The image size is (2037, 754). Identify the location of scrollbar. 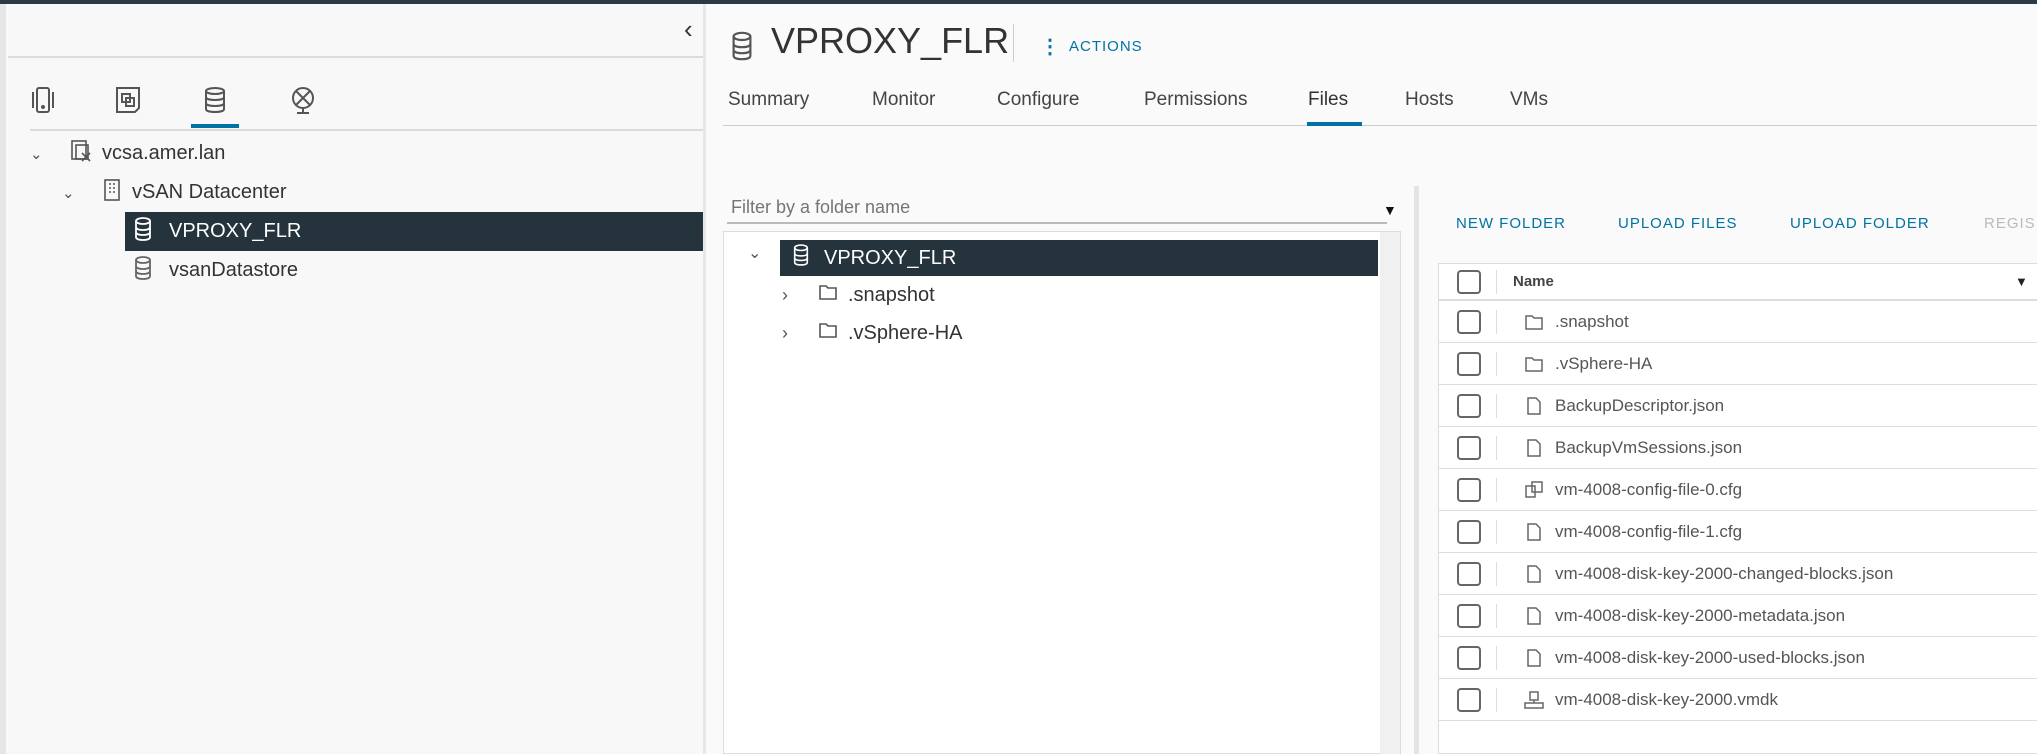
(1390, 493).